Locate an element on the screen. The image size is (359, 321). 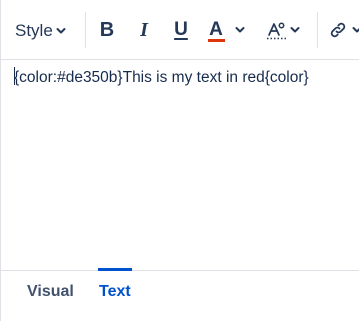
bold-button: B is located at coordinates (107, 30).